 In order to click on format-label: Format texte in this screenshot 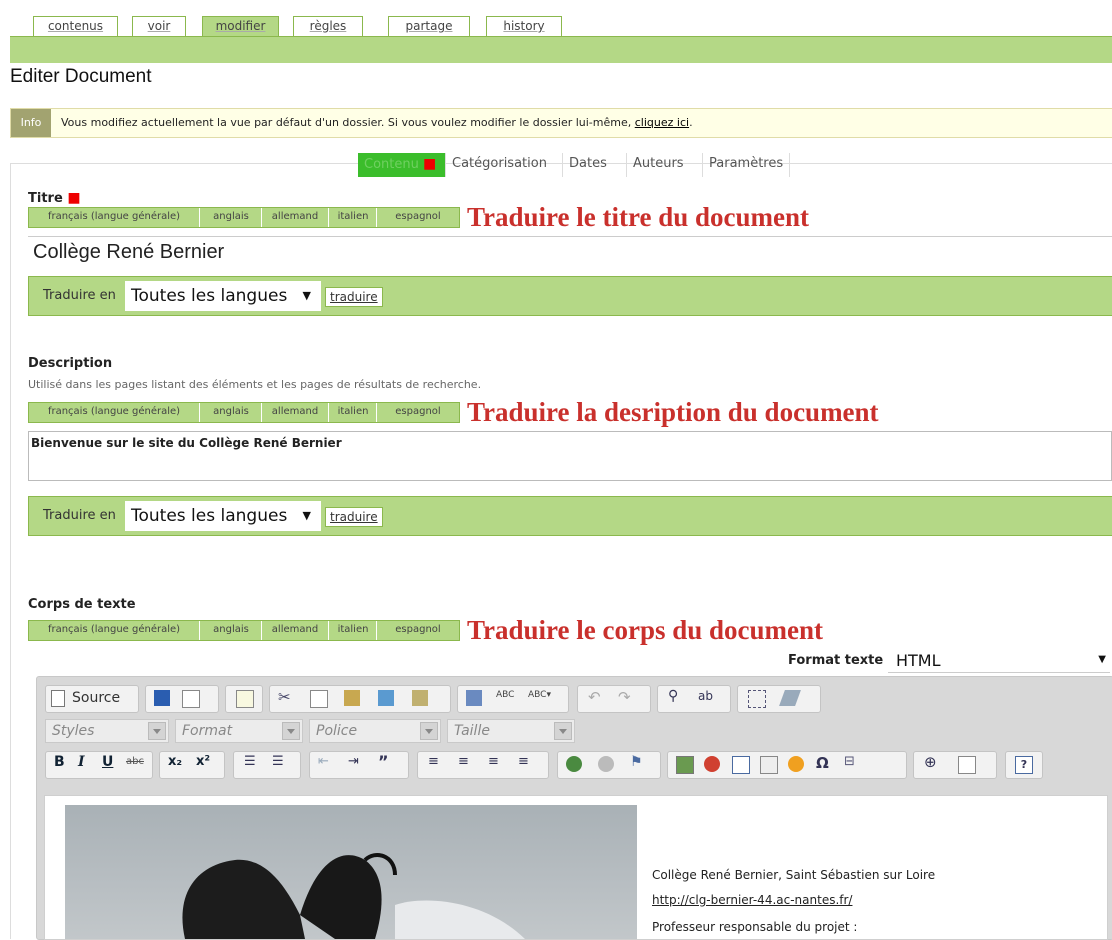, I will do `click(836, 660)`.